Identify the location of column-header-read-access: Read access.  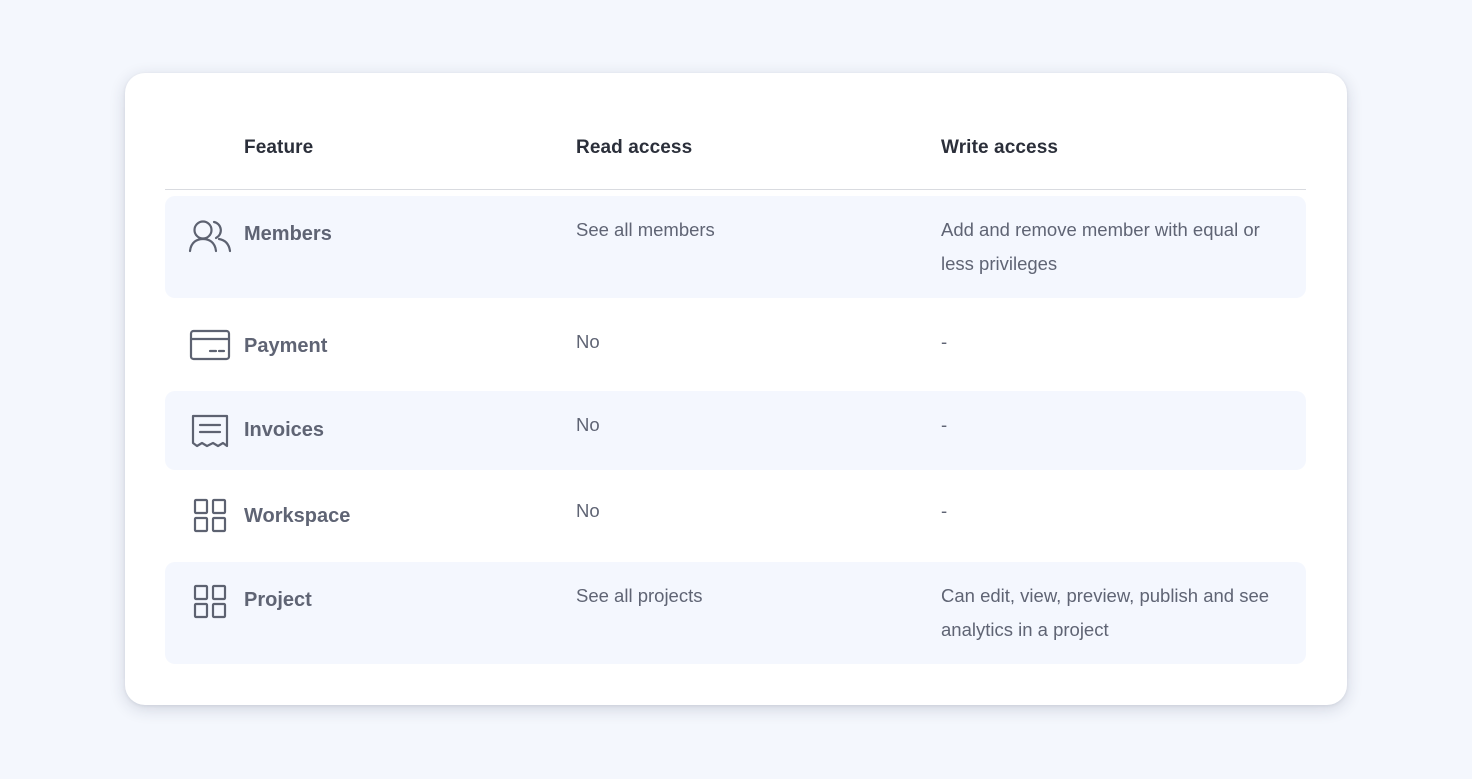
(634, 147).